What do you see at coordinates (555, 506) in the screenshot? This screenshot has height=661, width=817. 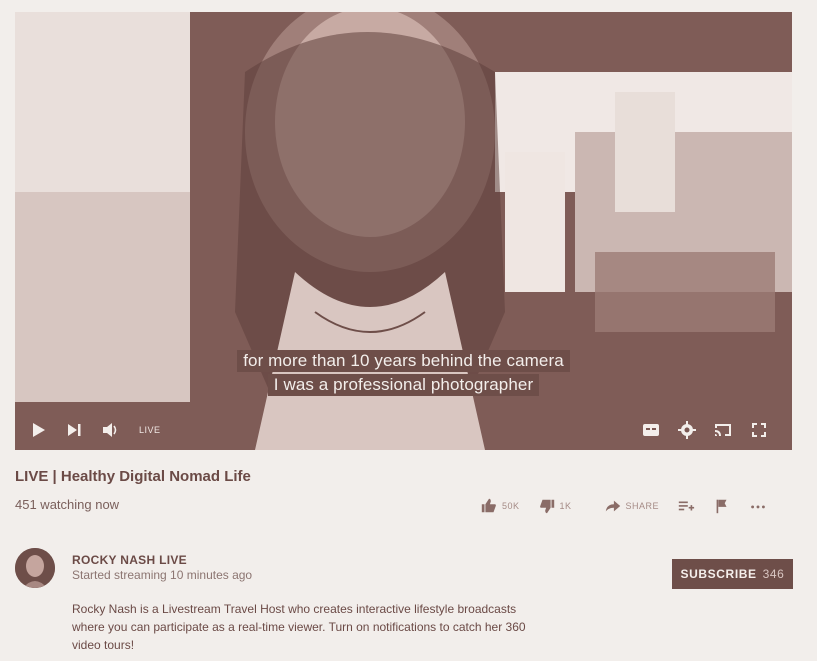 I see `dislike-button: 1K` at bounding box center [555, 506].